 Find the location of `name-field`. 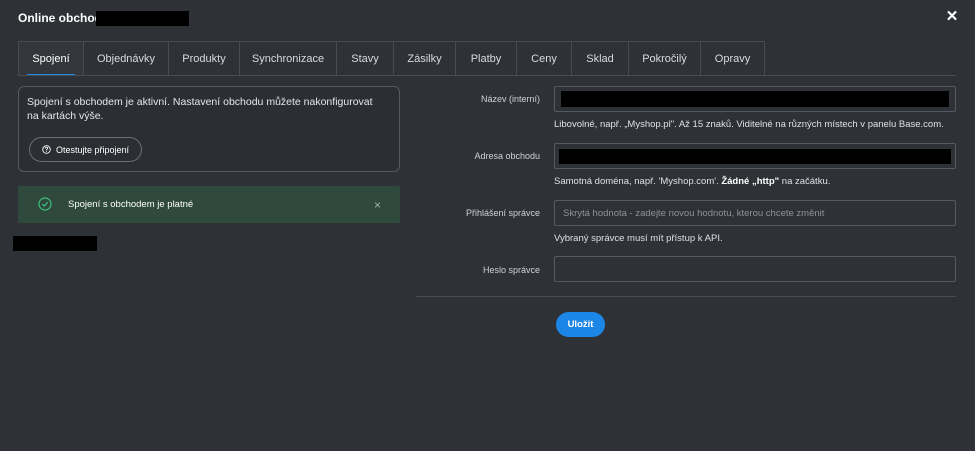

name-field is located at coordinates (755, 99).